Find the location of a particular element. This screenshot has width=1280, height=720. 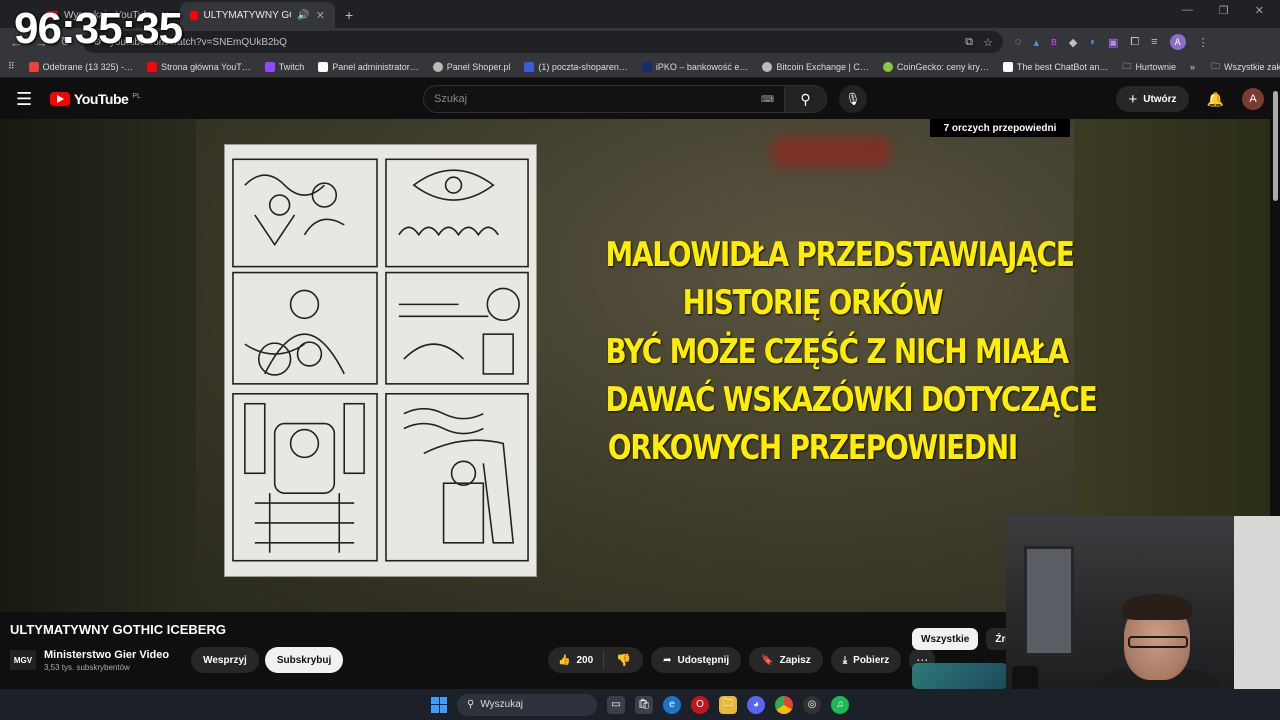

edge-icon: e is located at coordinates (672, 704).